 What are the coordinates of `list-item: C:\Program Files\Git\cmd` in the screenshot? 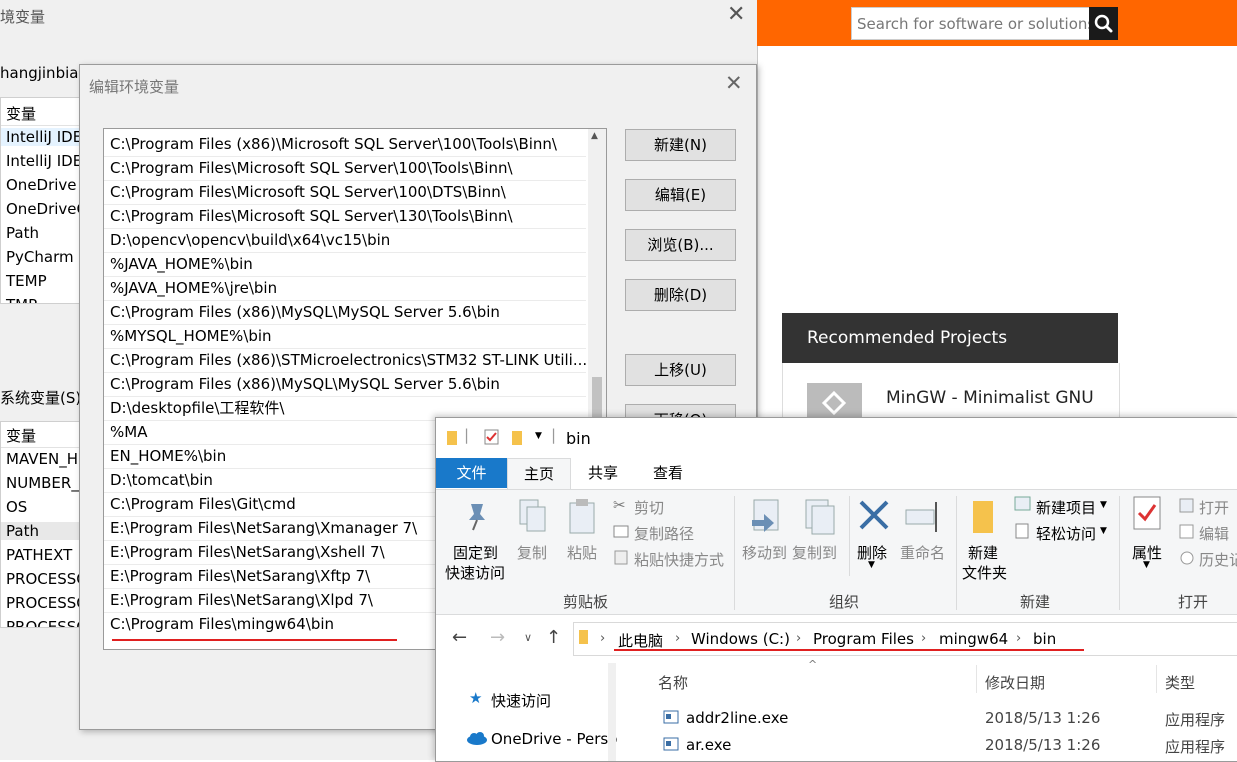 It's located at (203, 504).